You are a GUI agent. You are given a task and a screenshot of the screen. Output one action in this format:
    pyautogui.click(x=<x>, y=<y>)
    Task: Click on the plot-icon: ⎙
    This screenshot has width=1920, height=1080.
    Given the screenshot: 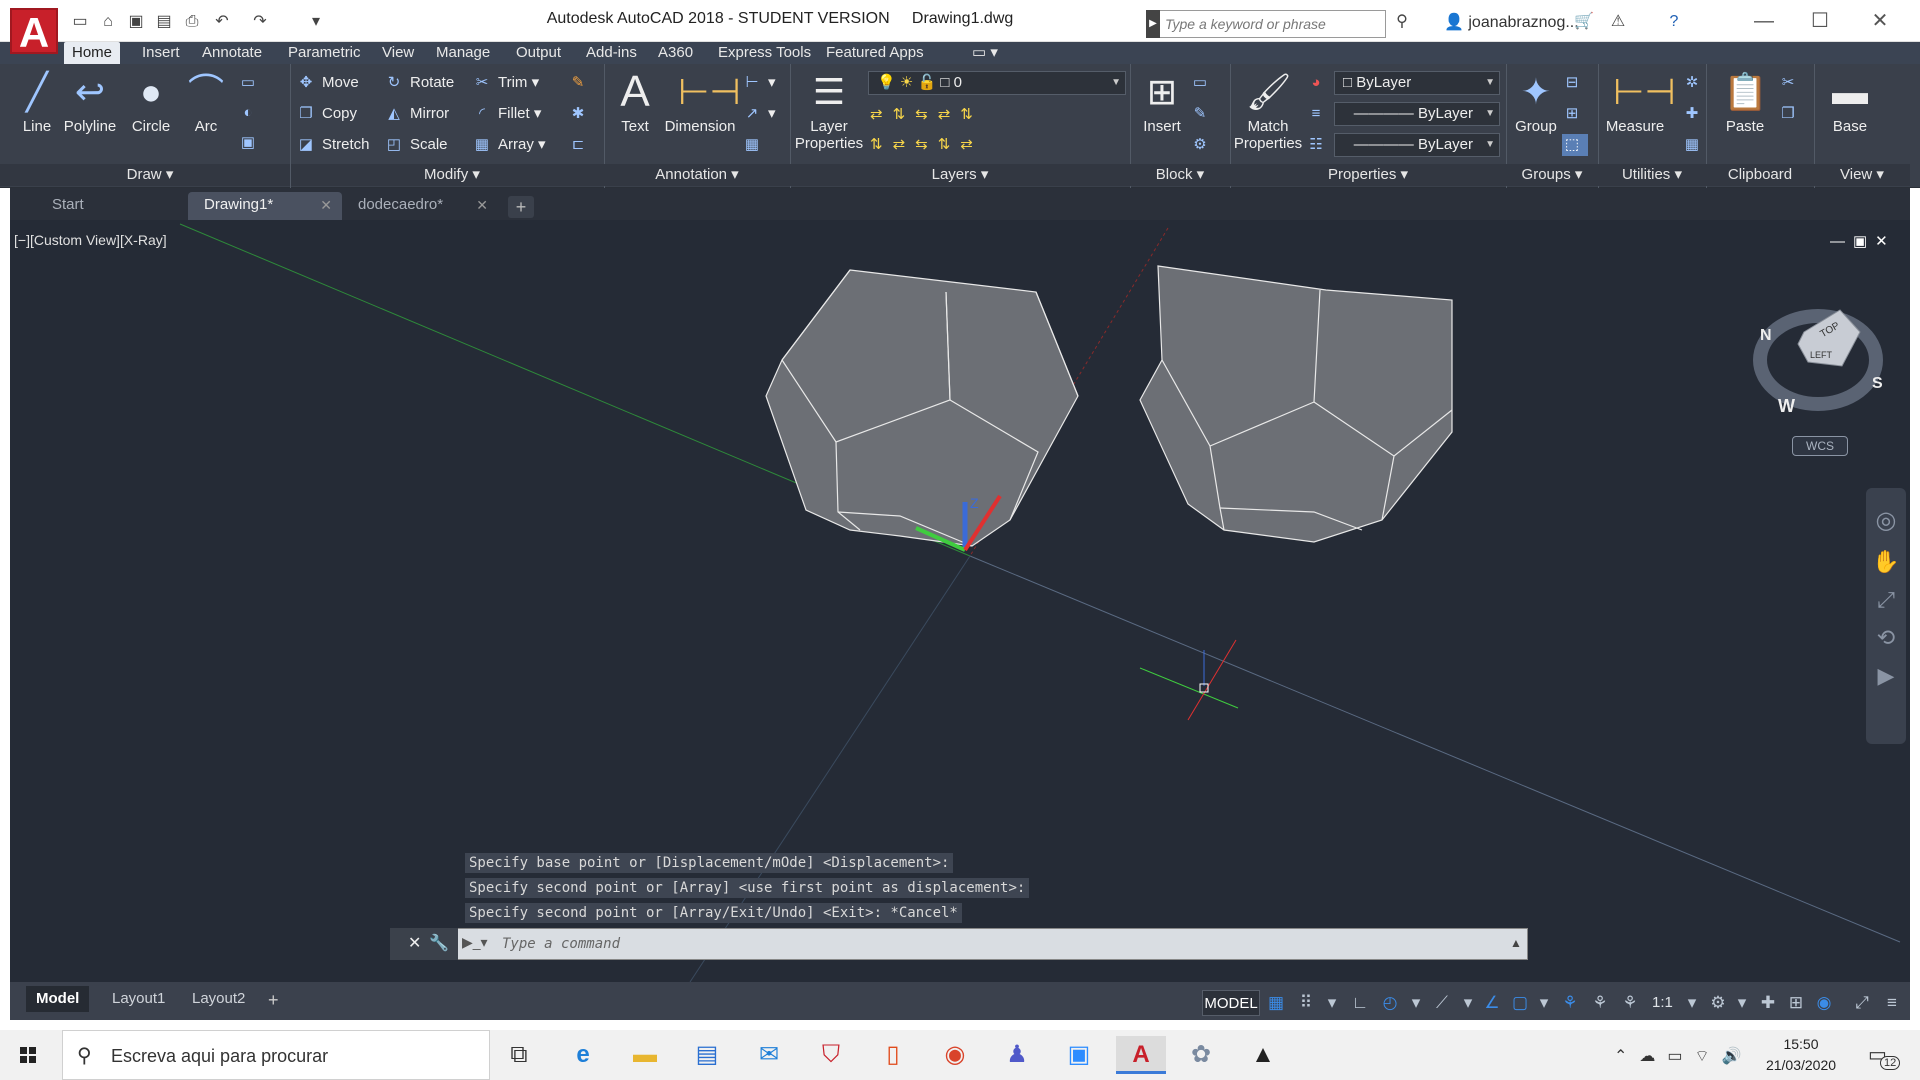 What is the action you would take?
    pyautogui.click(x=192, y=22)
    